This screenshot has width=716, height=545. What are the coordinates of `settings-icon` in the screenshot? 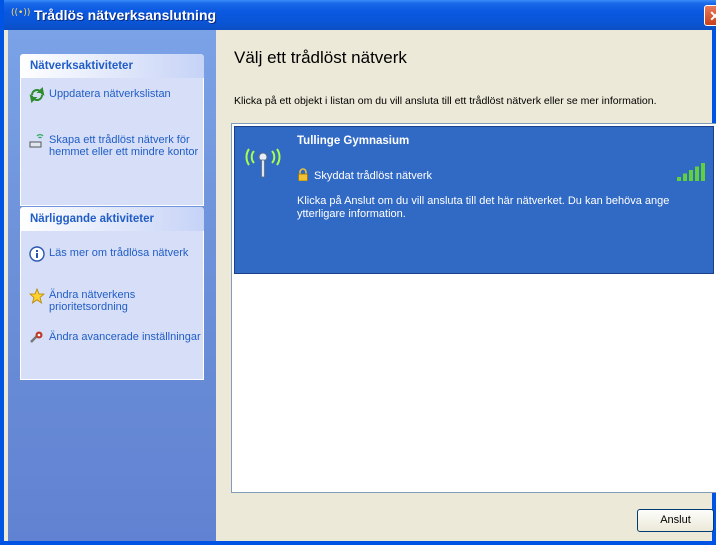 It's located at (37, 338).